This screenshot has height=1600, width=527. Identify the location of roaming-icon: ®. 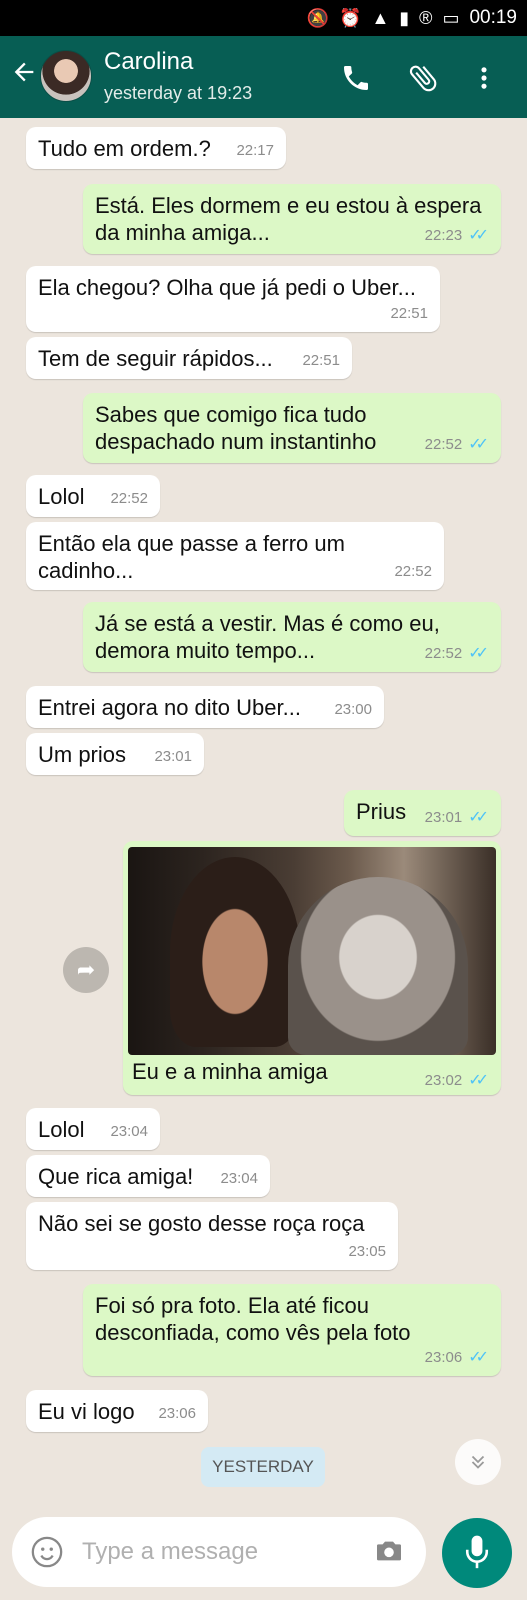
(426, 17).